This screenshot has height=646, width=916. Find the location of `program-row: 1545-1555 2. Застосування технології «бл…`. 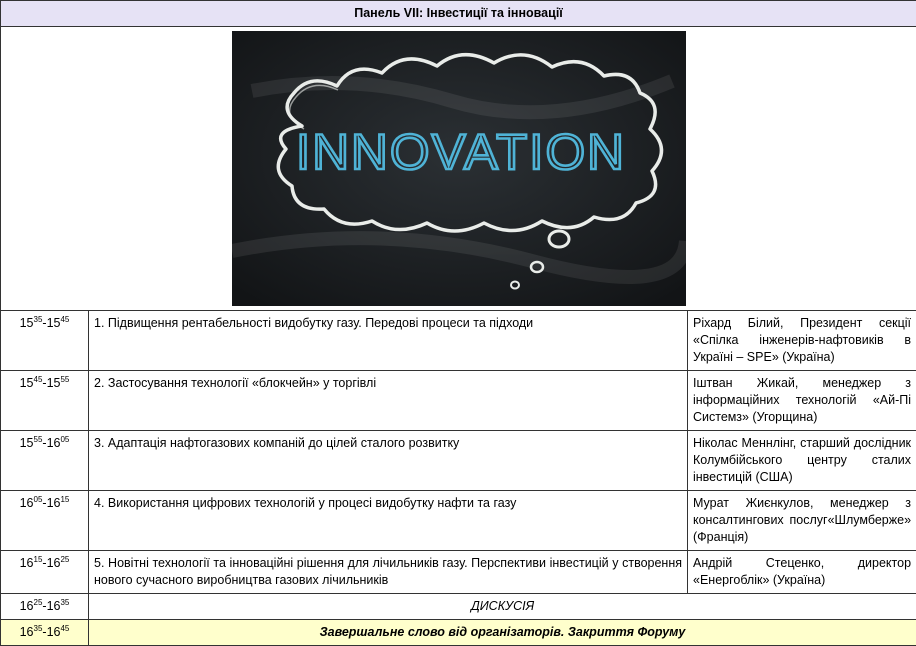

program-row: 1545-1555 2. Застосування технології «бл… is located at coordinates (458, 401).